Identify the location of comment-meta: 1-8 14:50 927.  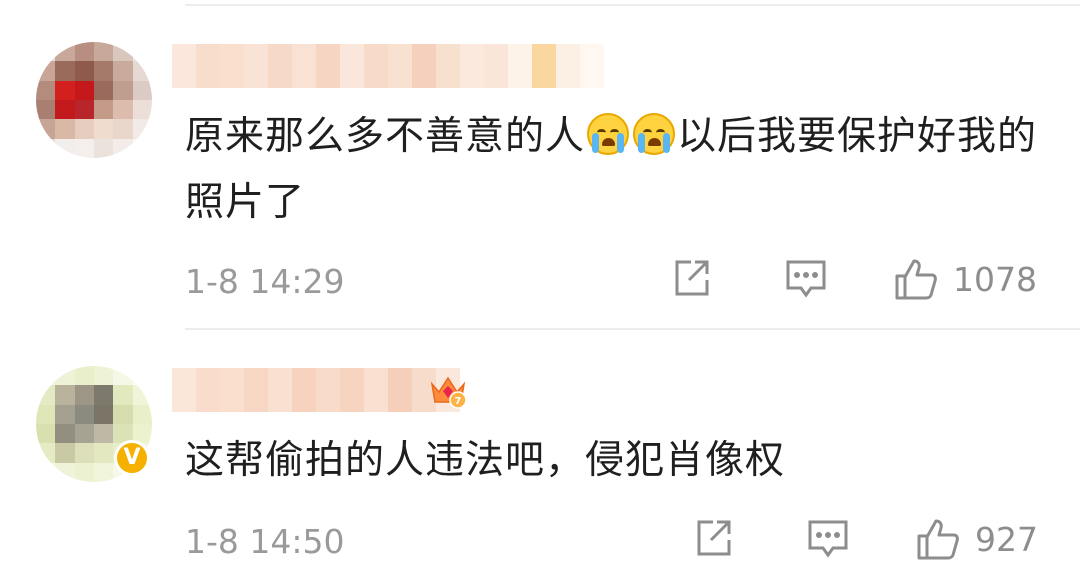
(615, 541).